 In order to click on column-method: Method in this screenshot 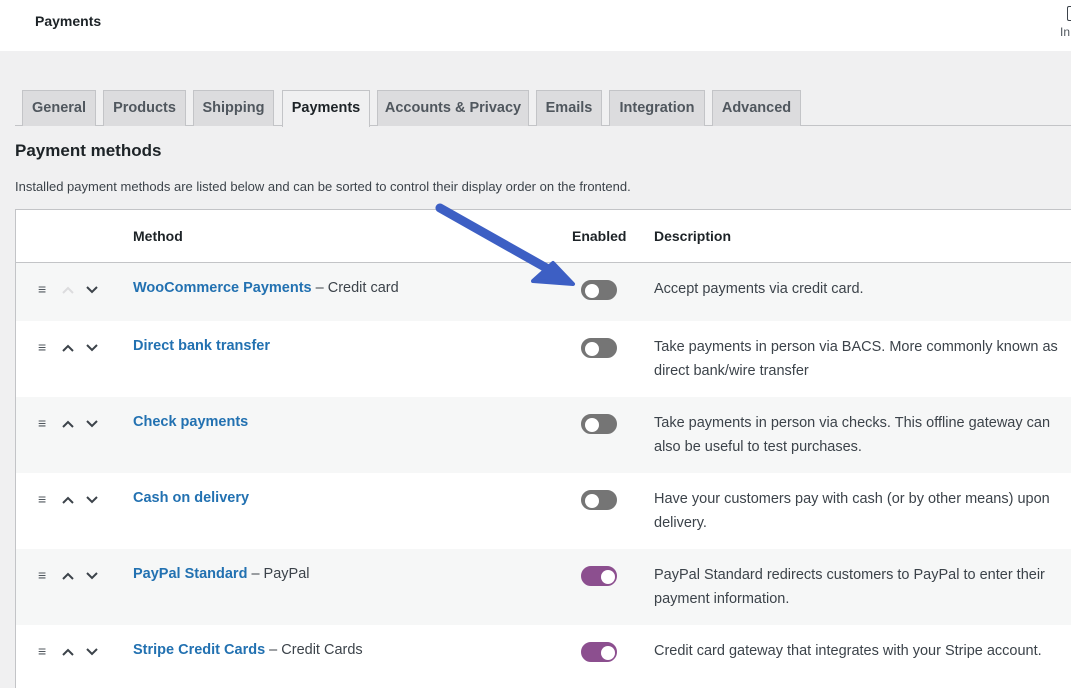, I will do `click(158, 236)`.